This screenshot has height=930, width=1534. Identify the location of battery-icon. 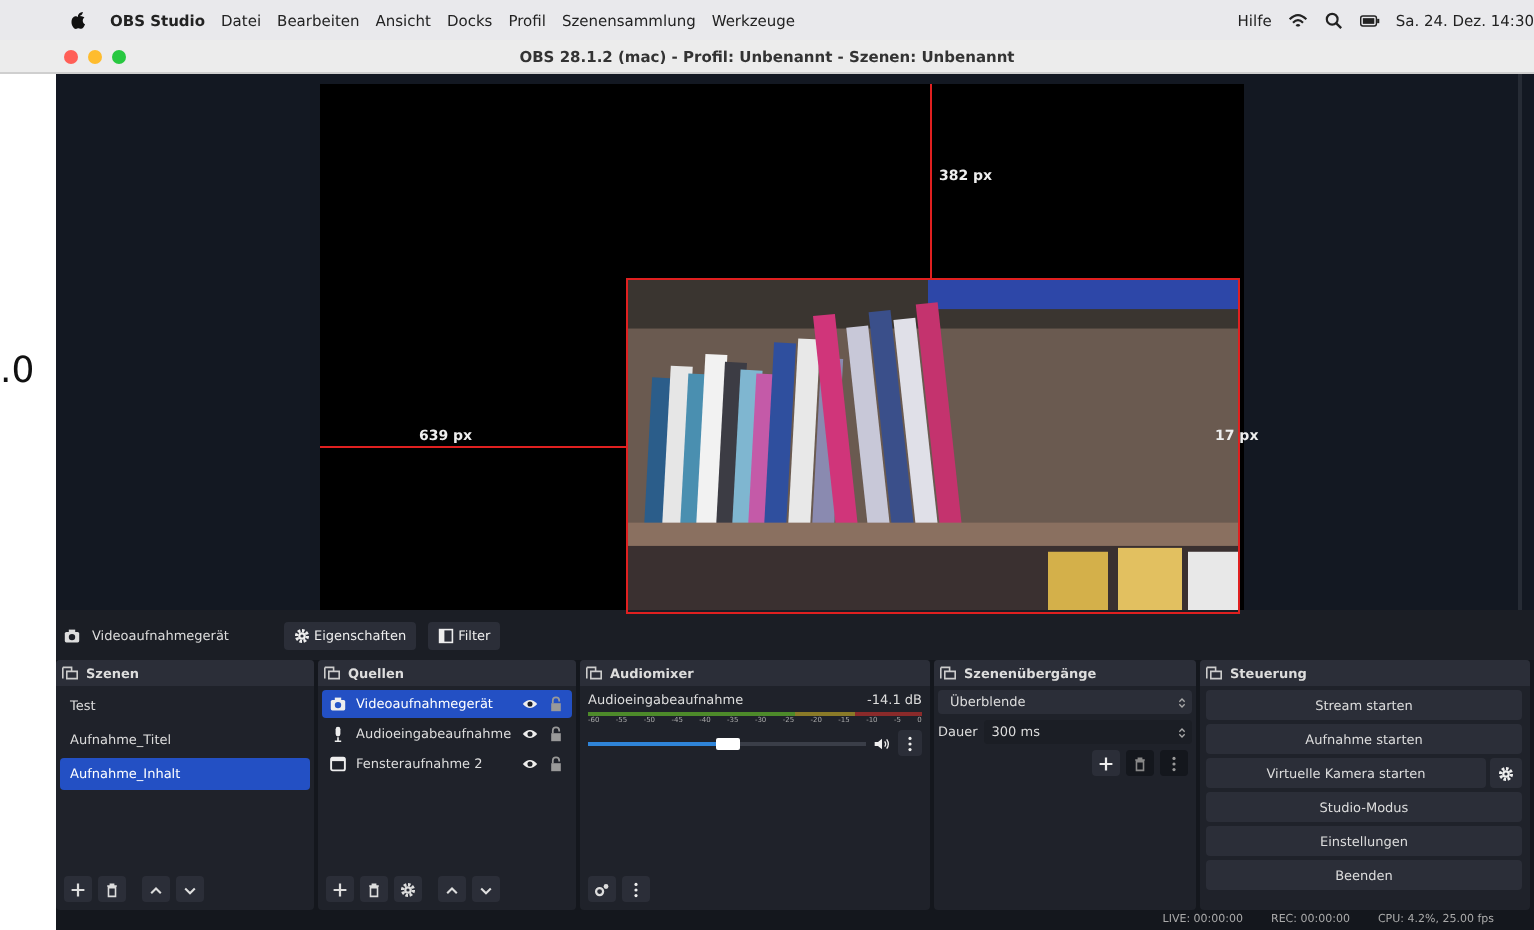
(1369, 20).